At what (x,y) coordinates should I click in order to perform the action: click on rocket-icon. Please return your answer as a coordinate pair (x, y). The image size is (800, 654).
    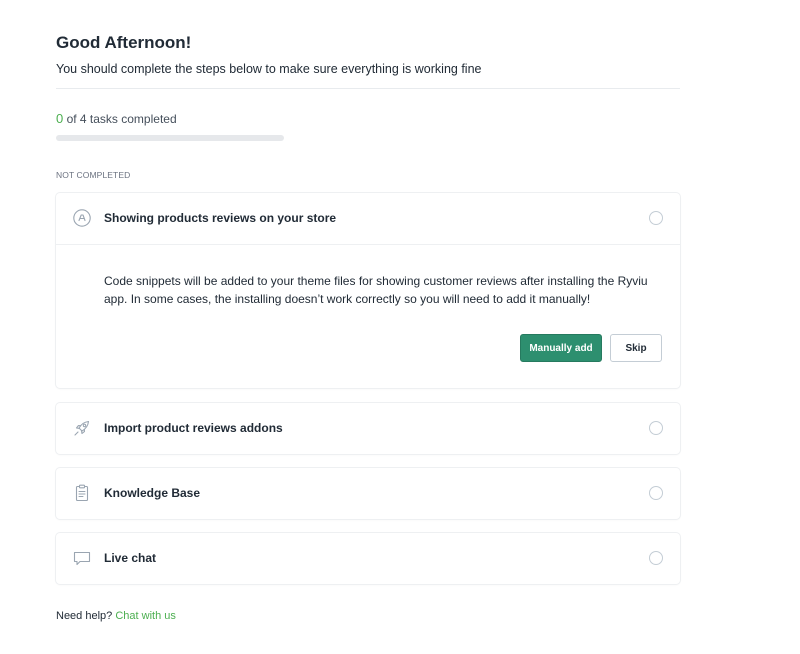
    Looking at the image, I should click on (82, 428).